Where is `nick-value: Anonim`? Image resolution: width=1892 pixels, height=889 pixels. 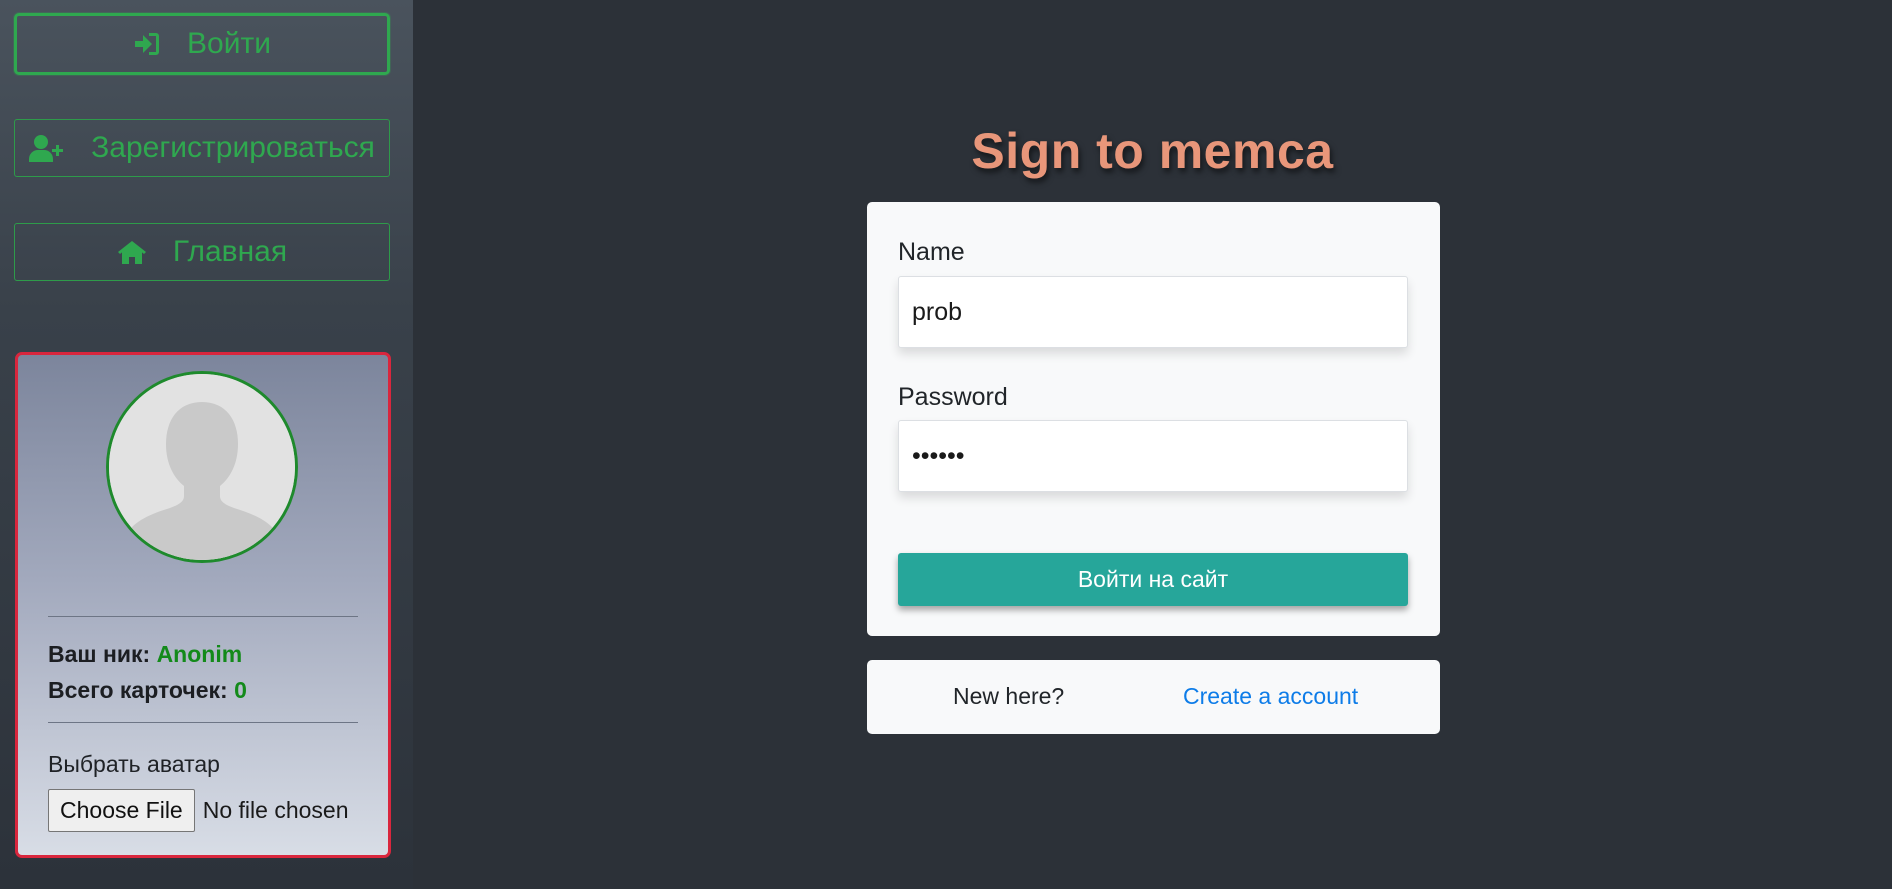 nick-value: Anonim is located at coordinates (199, 654).